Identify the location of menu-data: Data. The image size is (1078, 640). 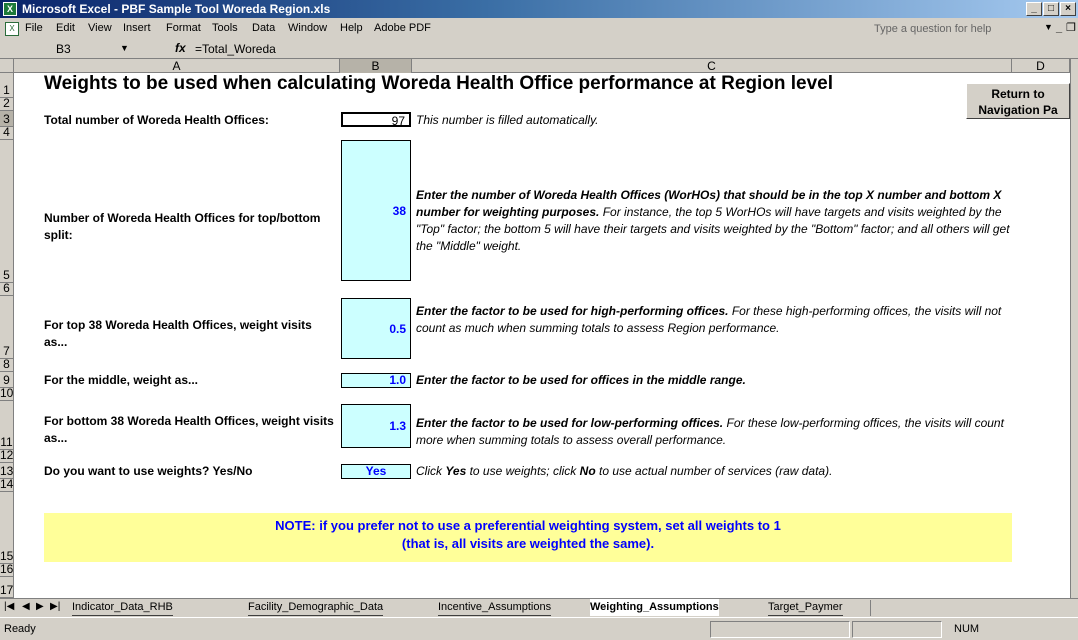
(263, 28).